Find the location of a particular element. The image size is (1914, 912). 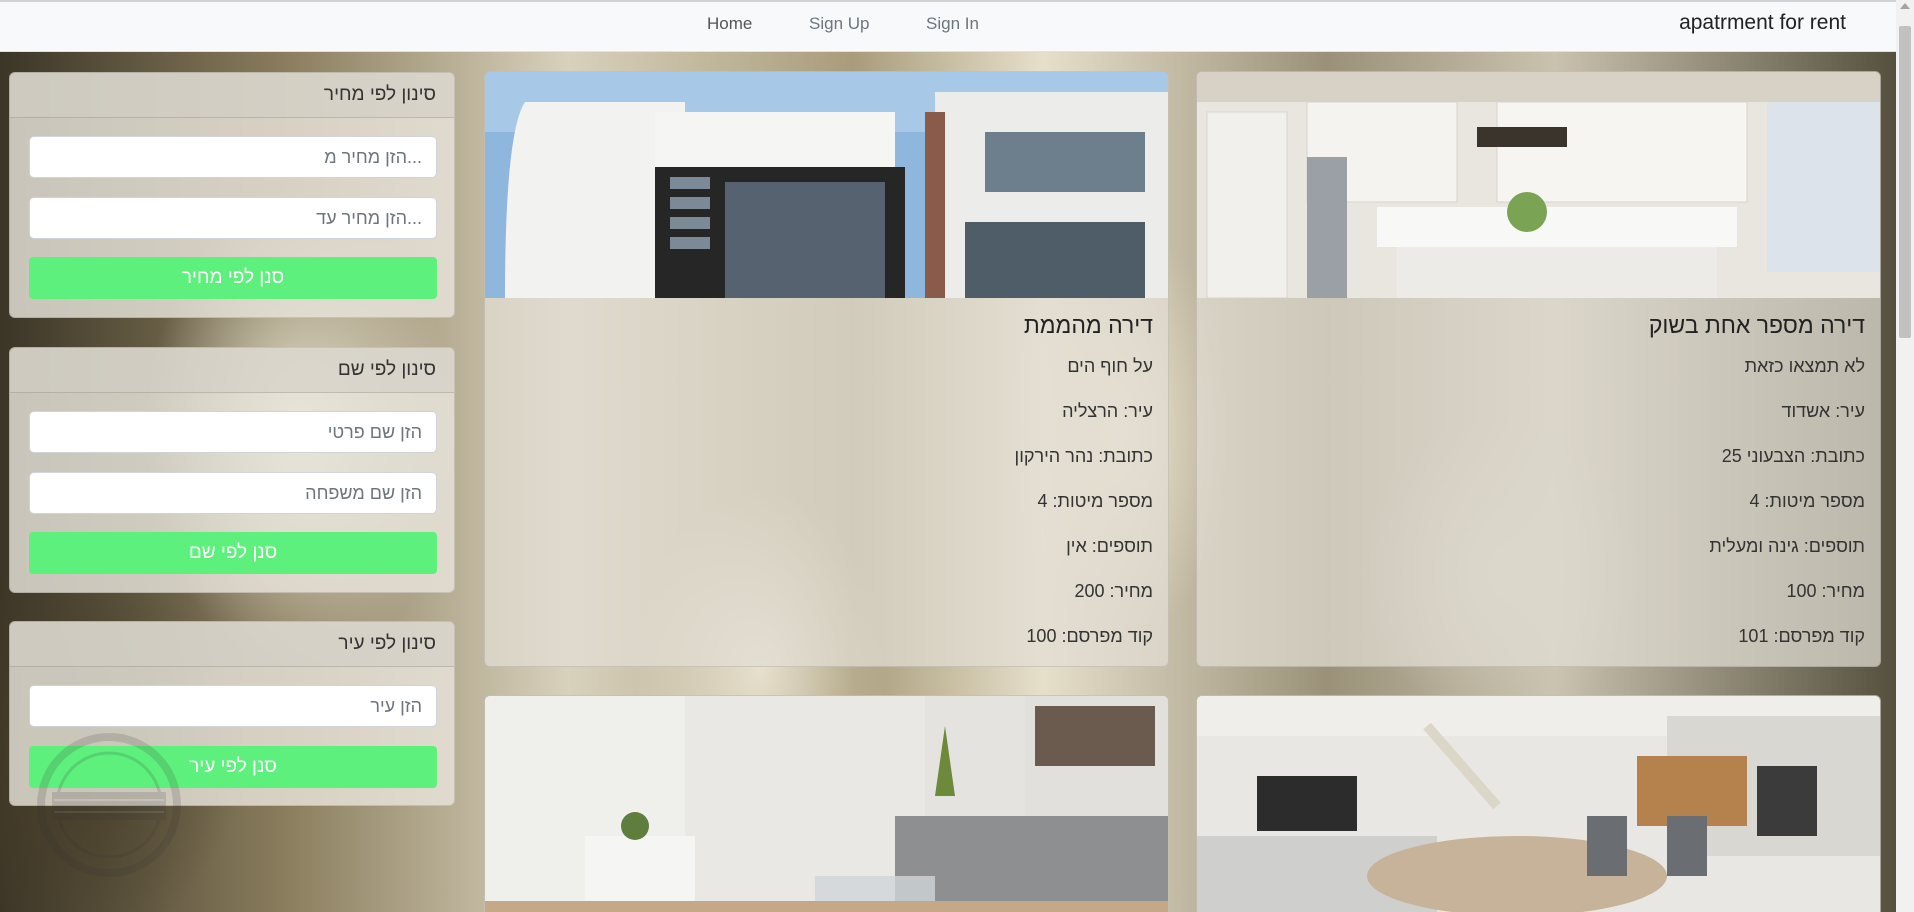

apartment-address-line: כתובת:הצבעוני 25 is located at coordinates (1793, 456).